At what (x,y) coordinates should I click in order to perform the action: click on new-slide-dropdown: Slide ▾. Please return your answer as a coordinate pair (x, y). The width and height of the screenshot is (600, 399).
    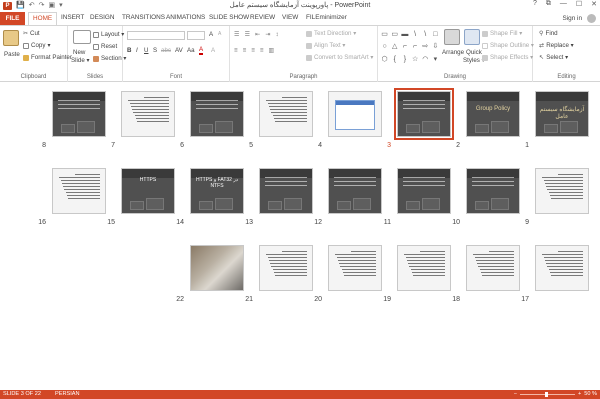
    Looking at the image, I should click on (80, 60).